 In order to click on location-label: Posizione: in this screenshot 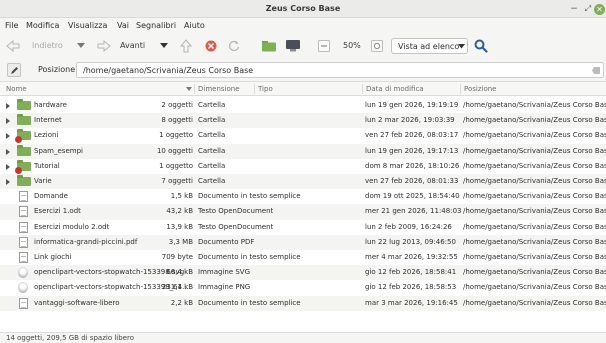, I will do `click(58, 69)`.